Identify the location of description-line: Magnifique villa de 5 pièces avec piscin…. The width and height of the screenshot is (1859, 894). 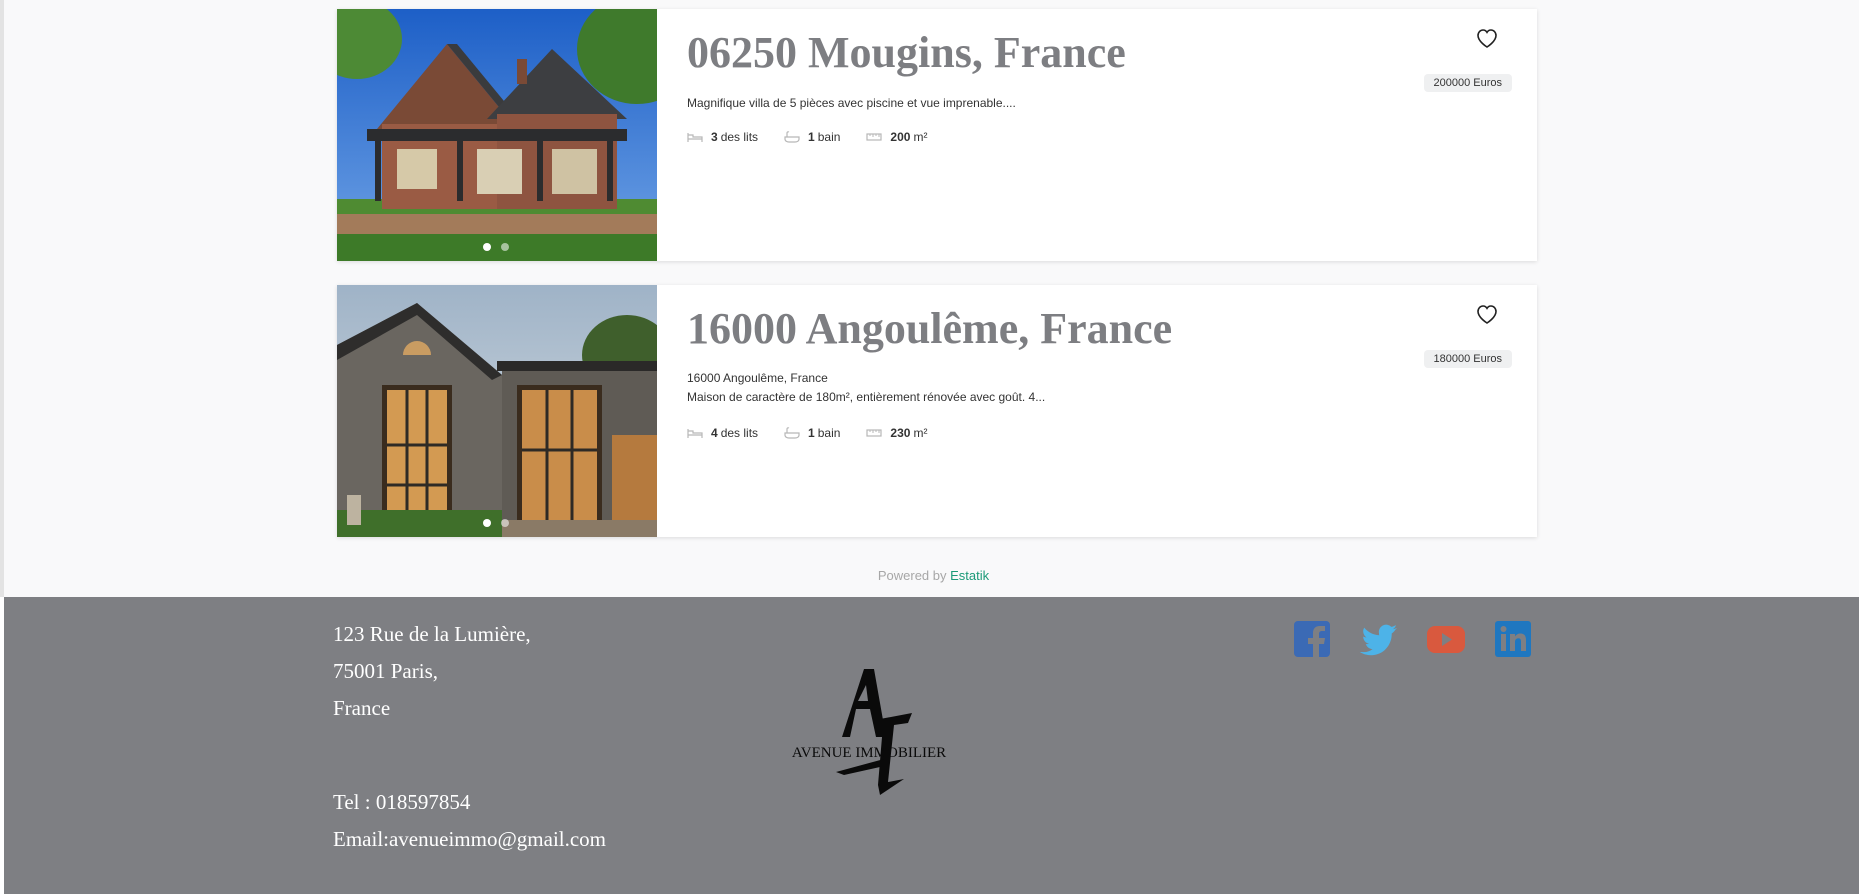
(851, 103).